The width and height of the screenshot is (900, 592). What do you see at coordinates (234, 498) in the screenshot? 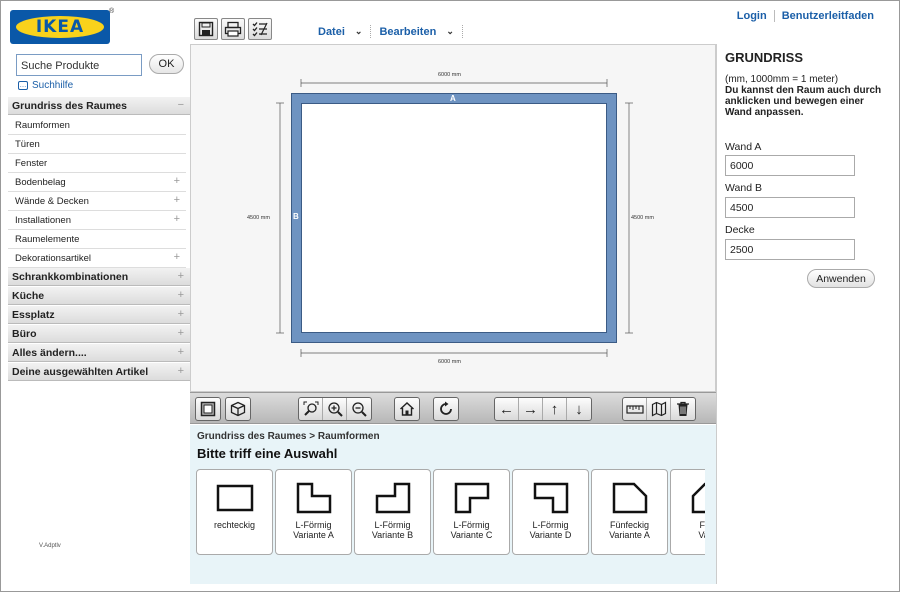
I see `rectangle-shape-icon` at bounding box center [234, 498].